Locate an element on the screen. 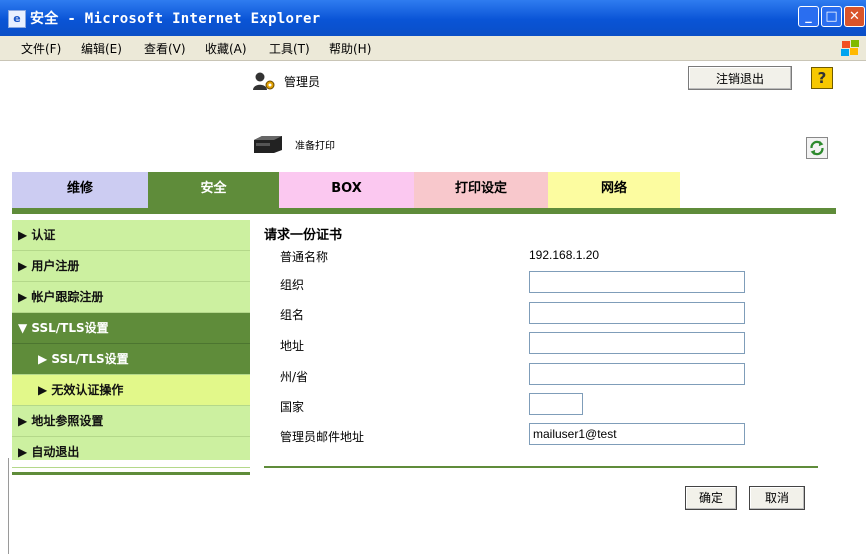 Image resolution: width=866 pixels, height=554 pixels. sidebar-item-authentication: ▶ 认证 is located at coordinates (131, 235).